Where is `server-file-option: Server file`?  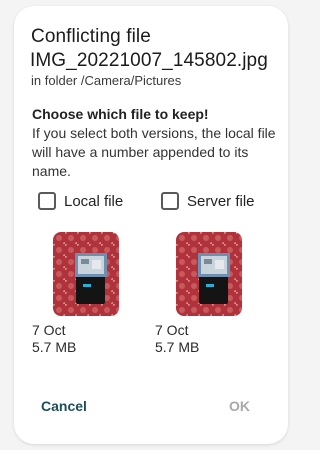 server-file-option: Server file is located at coordinates (208, 201).